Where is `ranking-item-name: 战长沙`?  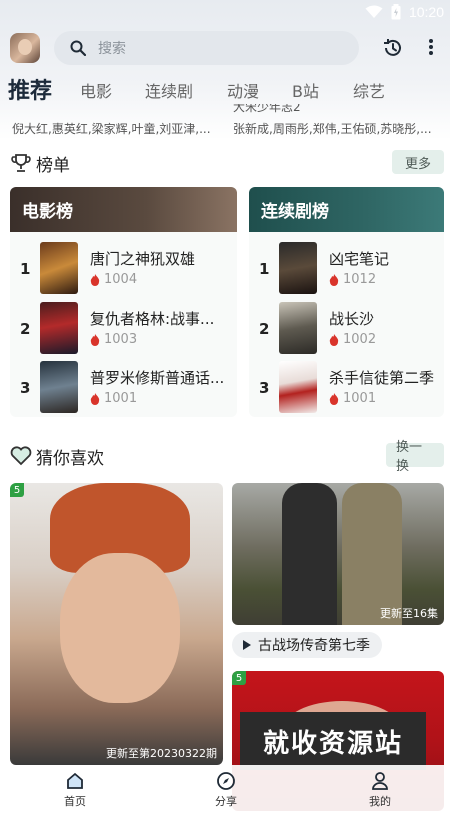 ranking-item-name: 战长沙 is located at coordinates (352, 319).